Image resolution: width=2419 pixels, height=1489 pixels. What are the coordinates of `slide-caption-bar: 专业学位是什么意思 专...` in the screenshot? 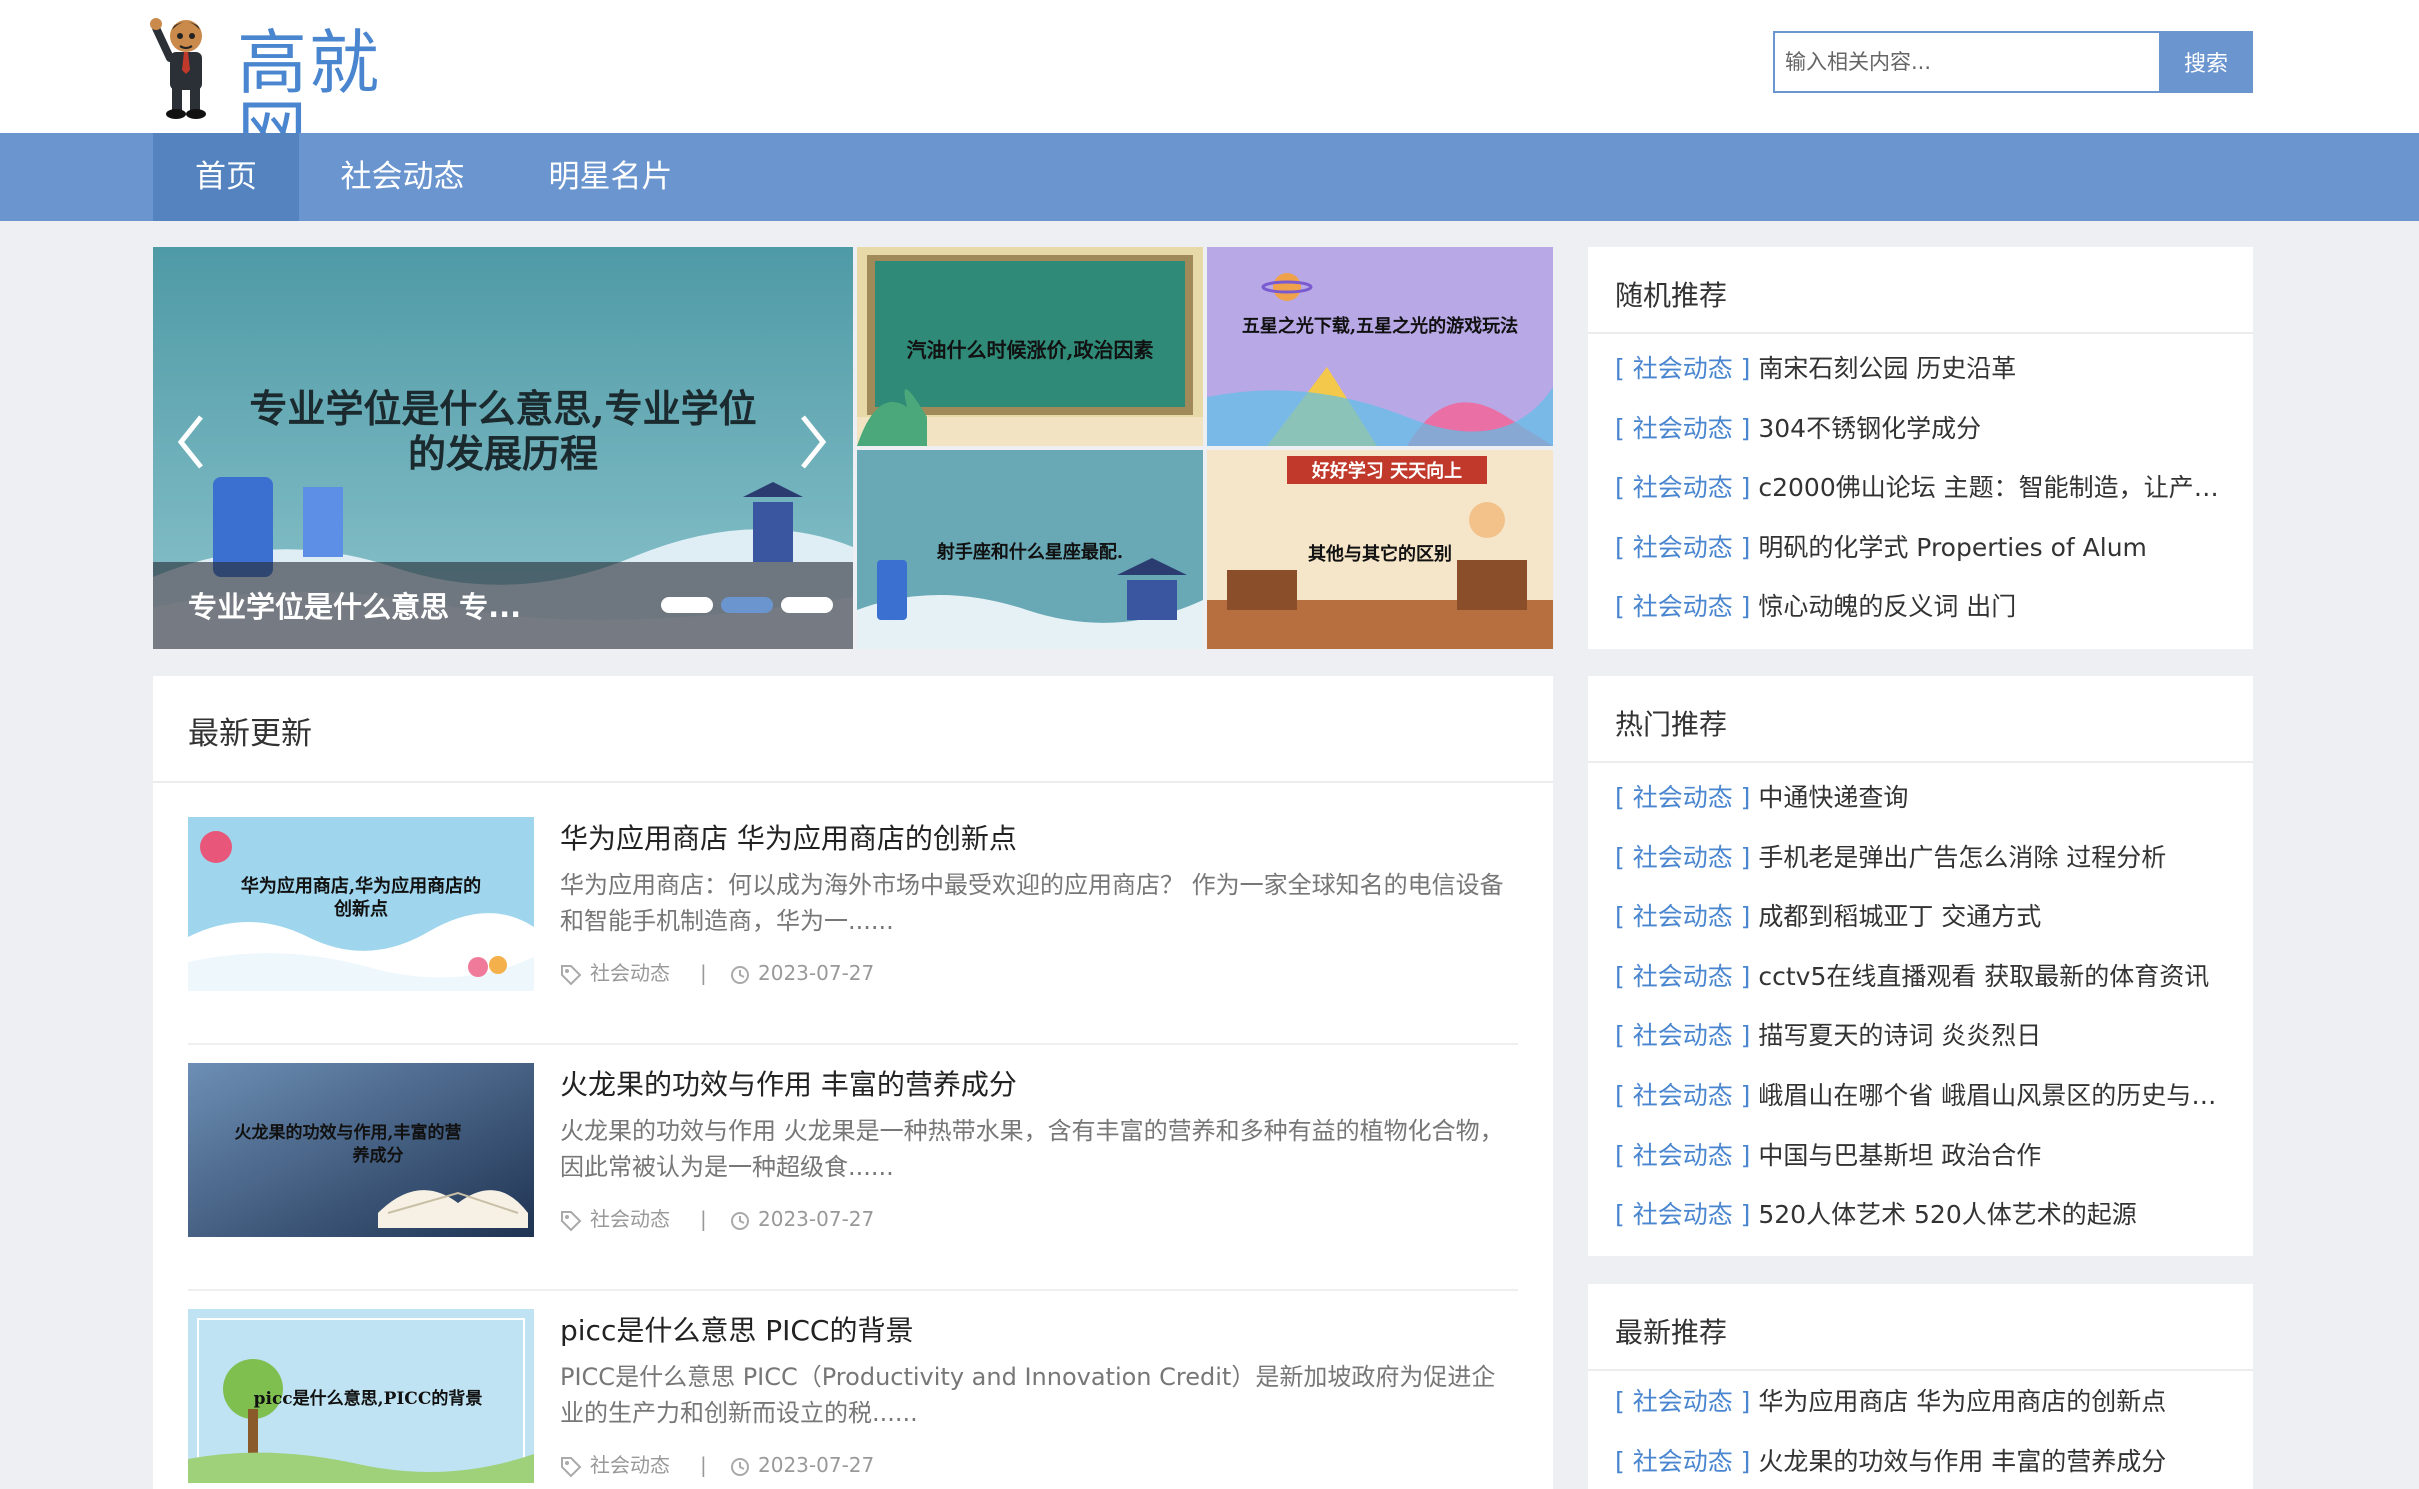 It's located at (503, 605).